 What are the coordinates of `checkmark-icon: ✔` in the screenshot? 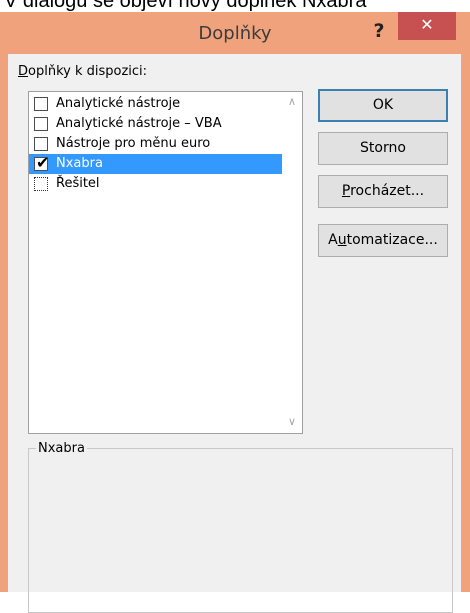 It's located at (43, 162).